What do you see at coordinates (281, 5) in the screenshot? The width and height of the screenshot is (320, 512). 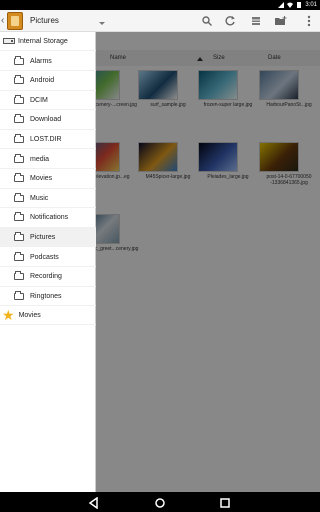 I see `signal-icon` at bounding box center [281, 5].